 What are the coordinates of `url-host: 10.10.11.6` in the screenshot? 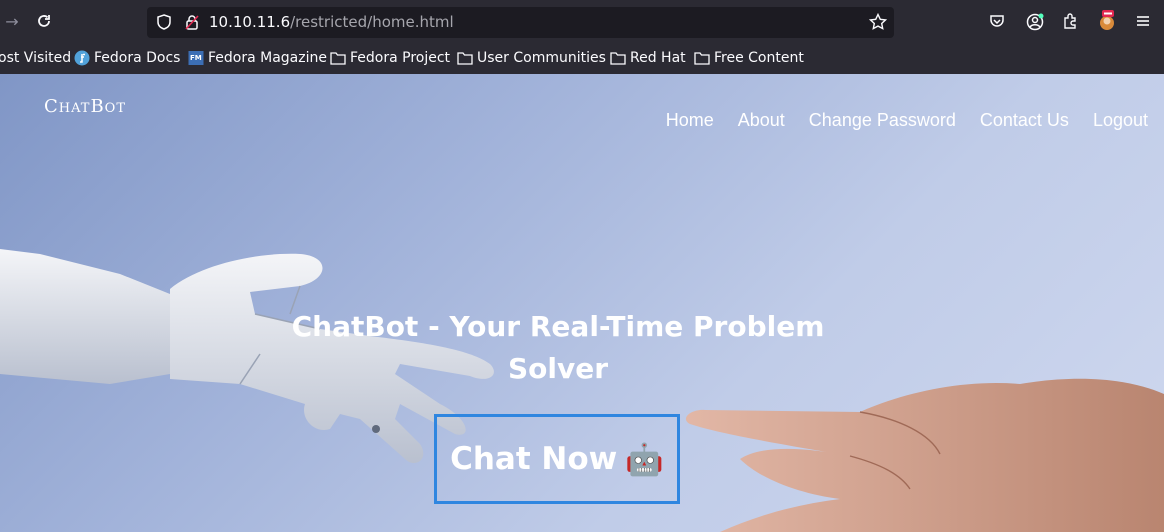 It's located at (250, 22).